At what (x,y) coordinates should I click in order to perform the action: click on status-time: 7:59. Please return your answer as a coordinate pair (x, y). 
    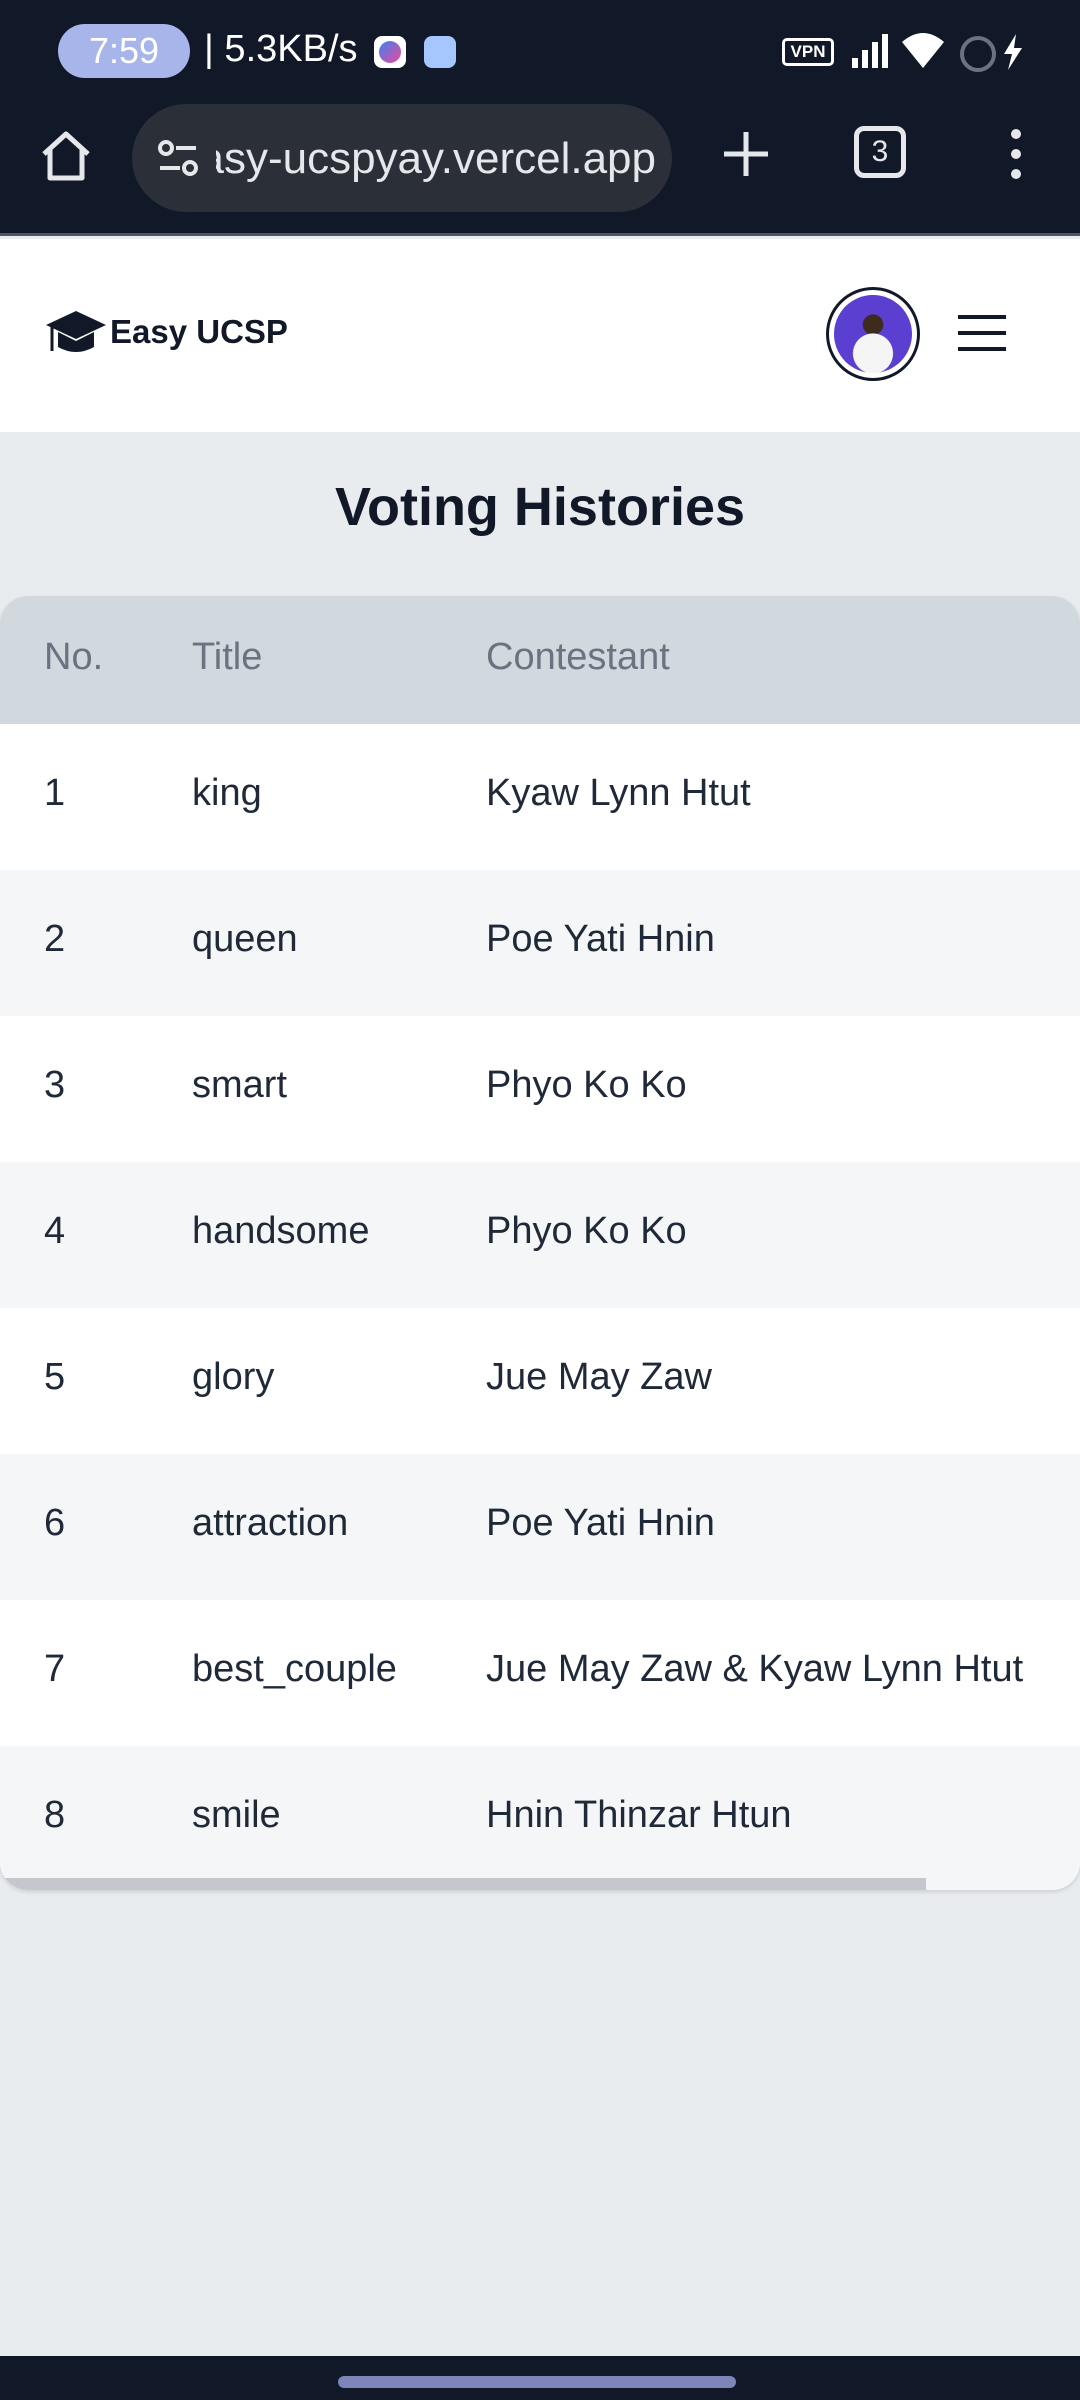
    Looking at the image, I should click on (124, 51).